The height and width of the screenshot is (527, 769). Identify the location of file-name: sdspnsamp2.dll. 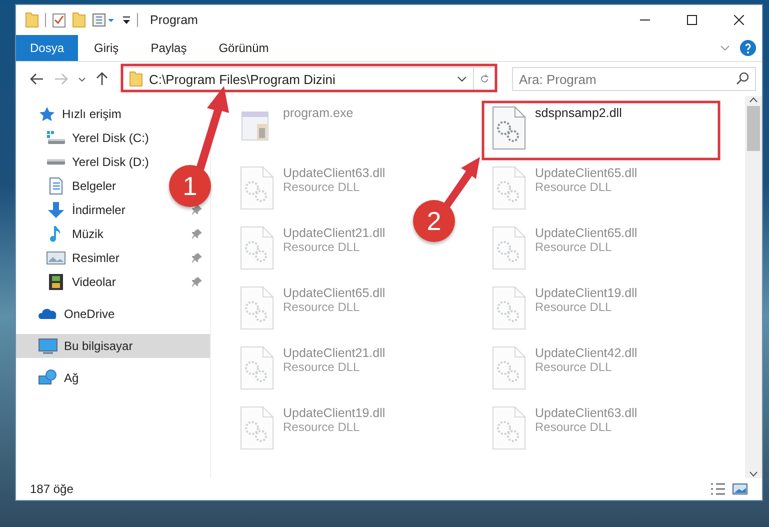
(578, 113).